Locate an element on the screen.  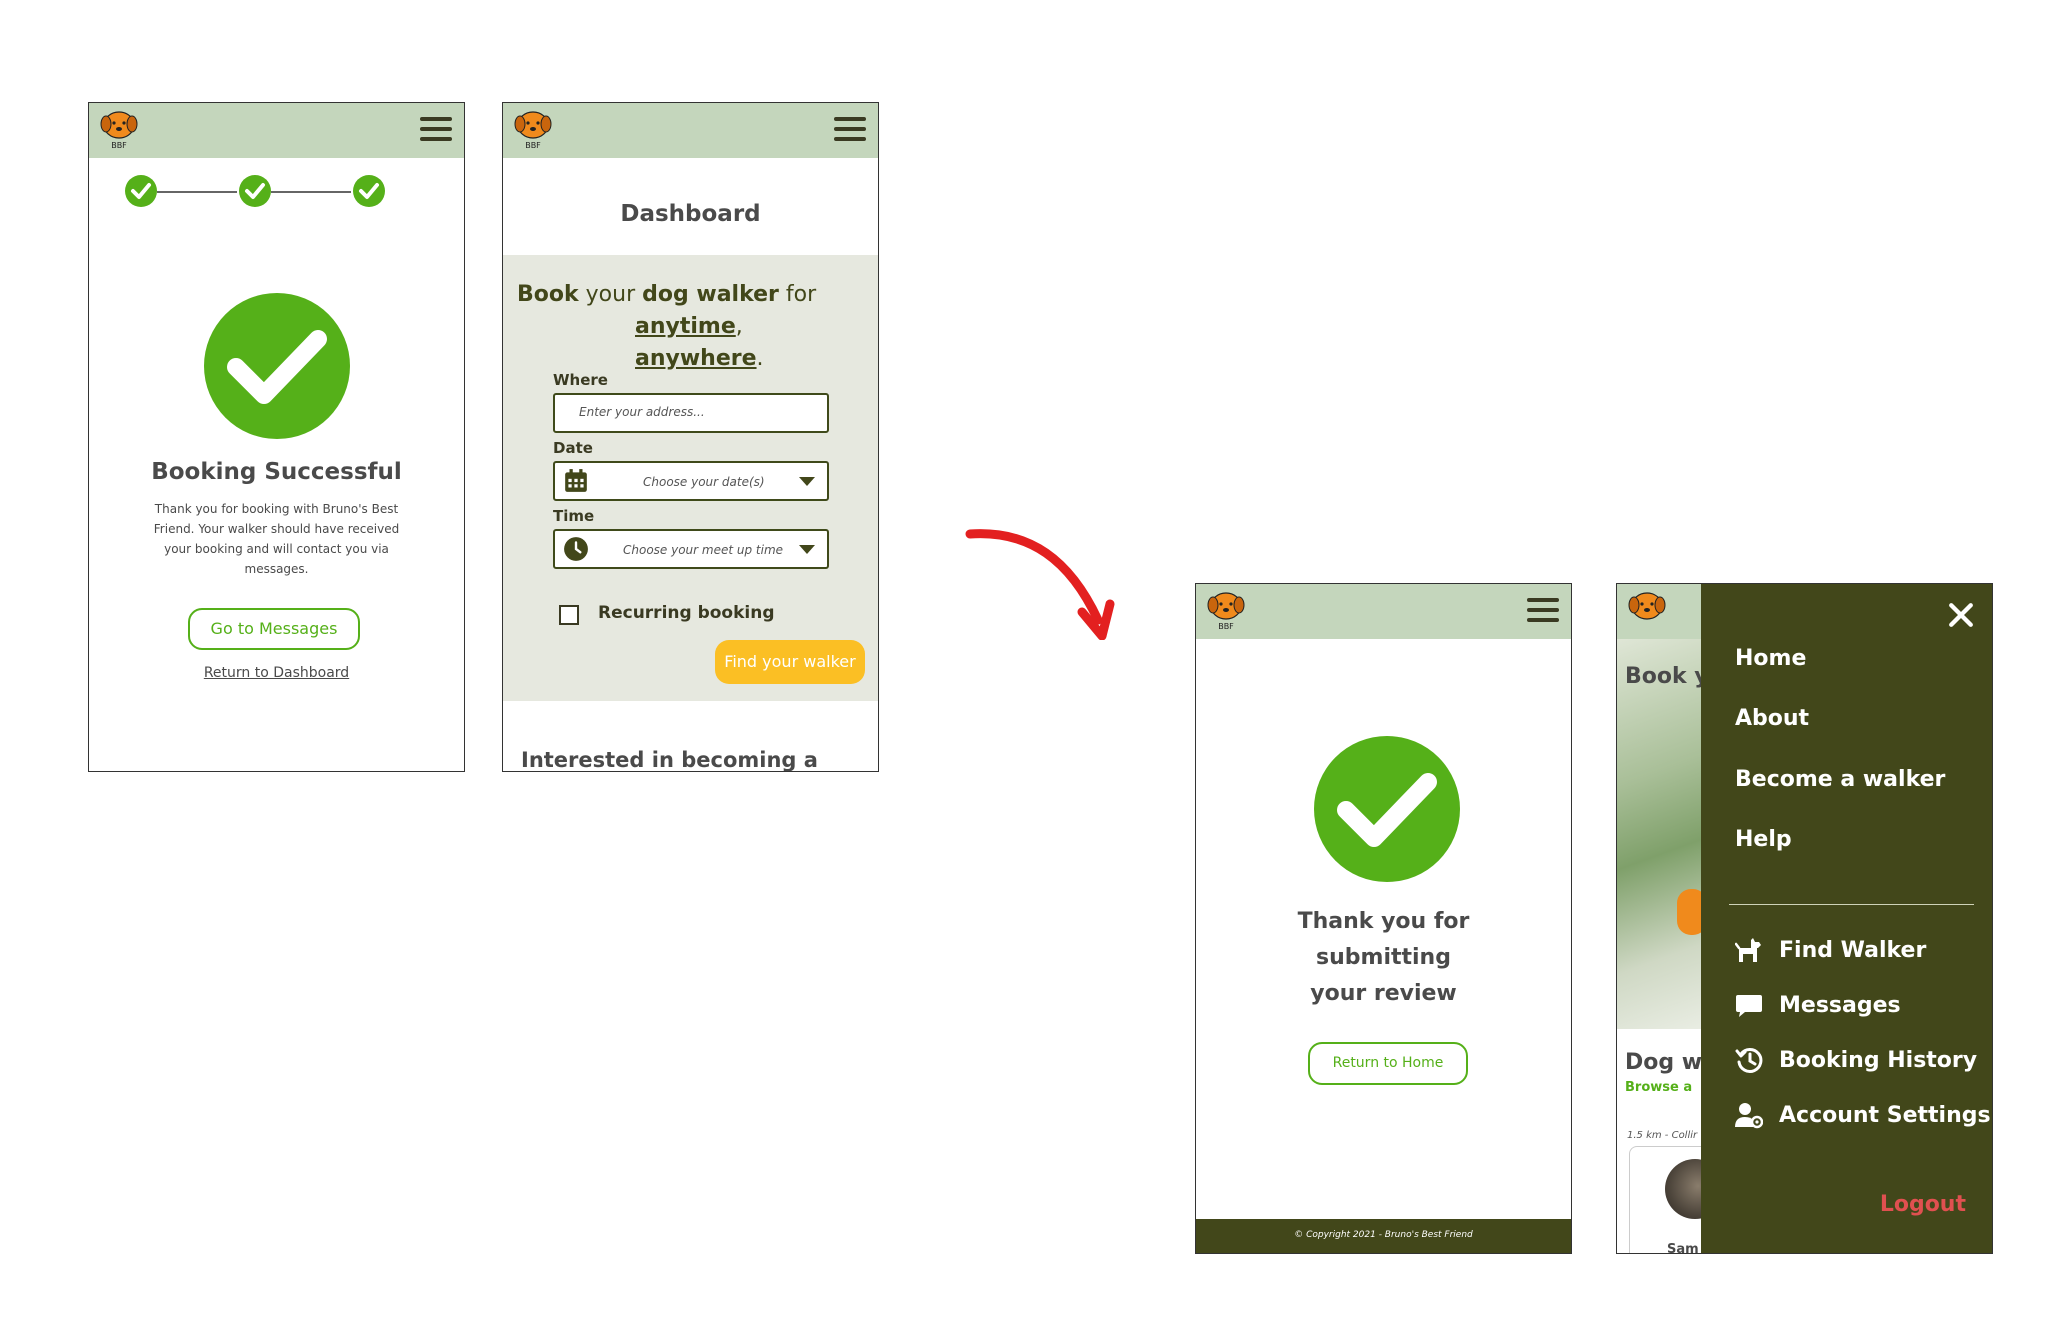
recurring-checkbox is located at coordinates (569, 615).